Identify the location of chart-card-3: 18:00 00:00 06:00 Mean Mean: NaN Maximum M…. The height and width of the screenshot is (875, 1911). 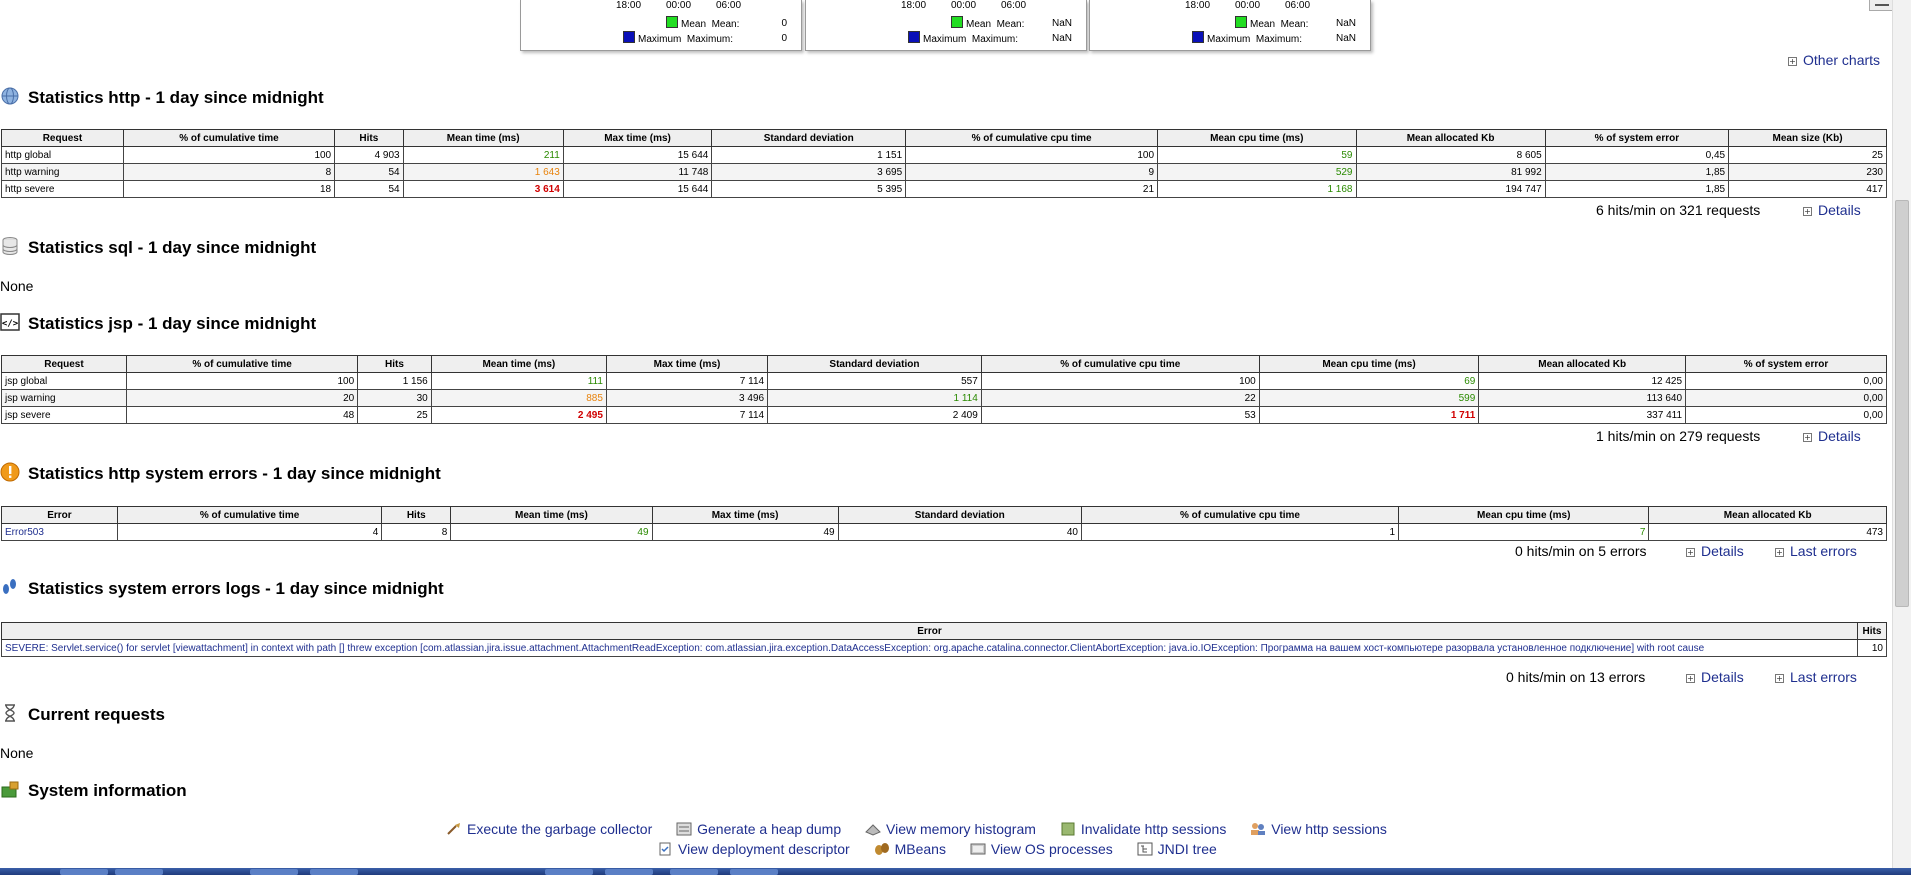
(1230, 25).